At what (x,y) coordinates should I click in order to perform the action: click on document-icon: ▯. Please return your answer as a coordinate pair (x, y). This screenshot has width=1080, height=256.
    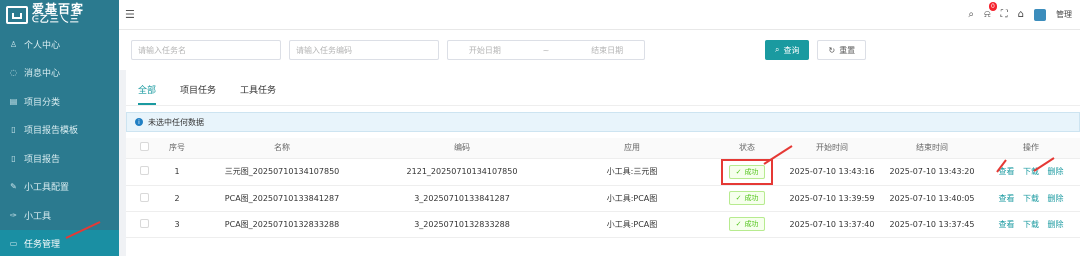
    Looking at the image, I should click on (13, 130).